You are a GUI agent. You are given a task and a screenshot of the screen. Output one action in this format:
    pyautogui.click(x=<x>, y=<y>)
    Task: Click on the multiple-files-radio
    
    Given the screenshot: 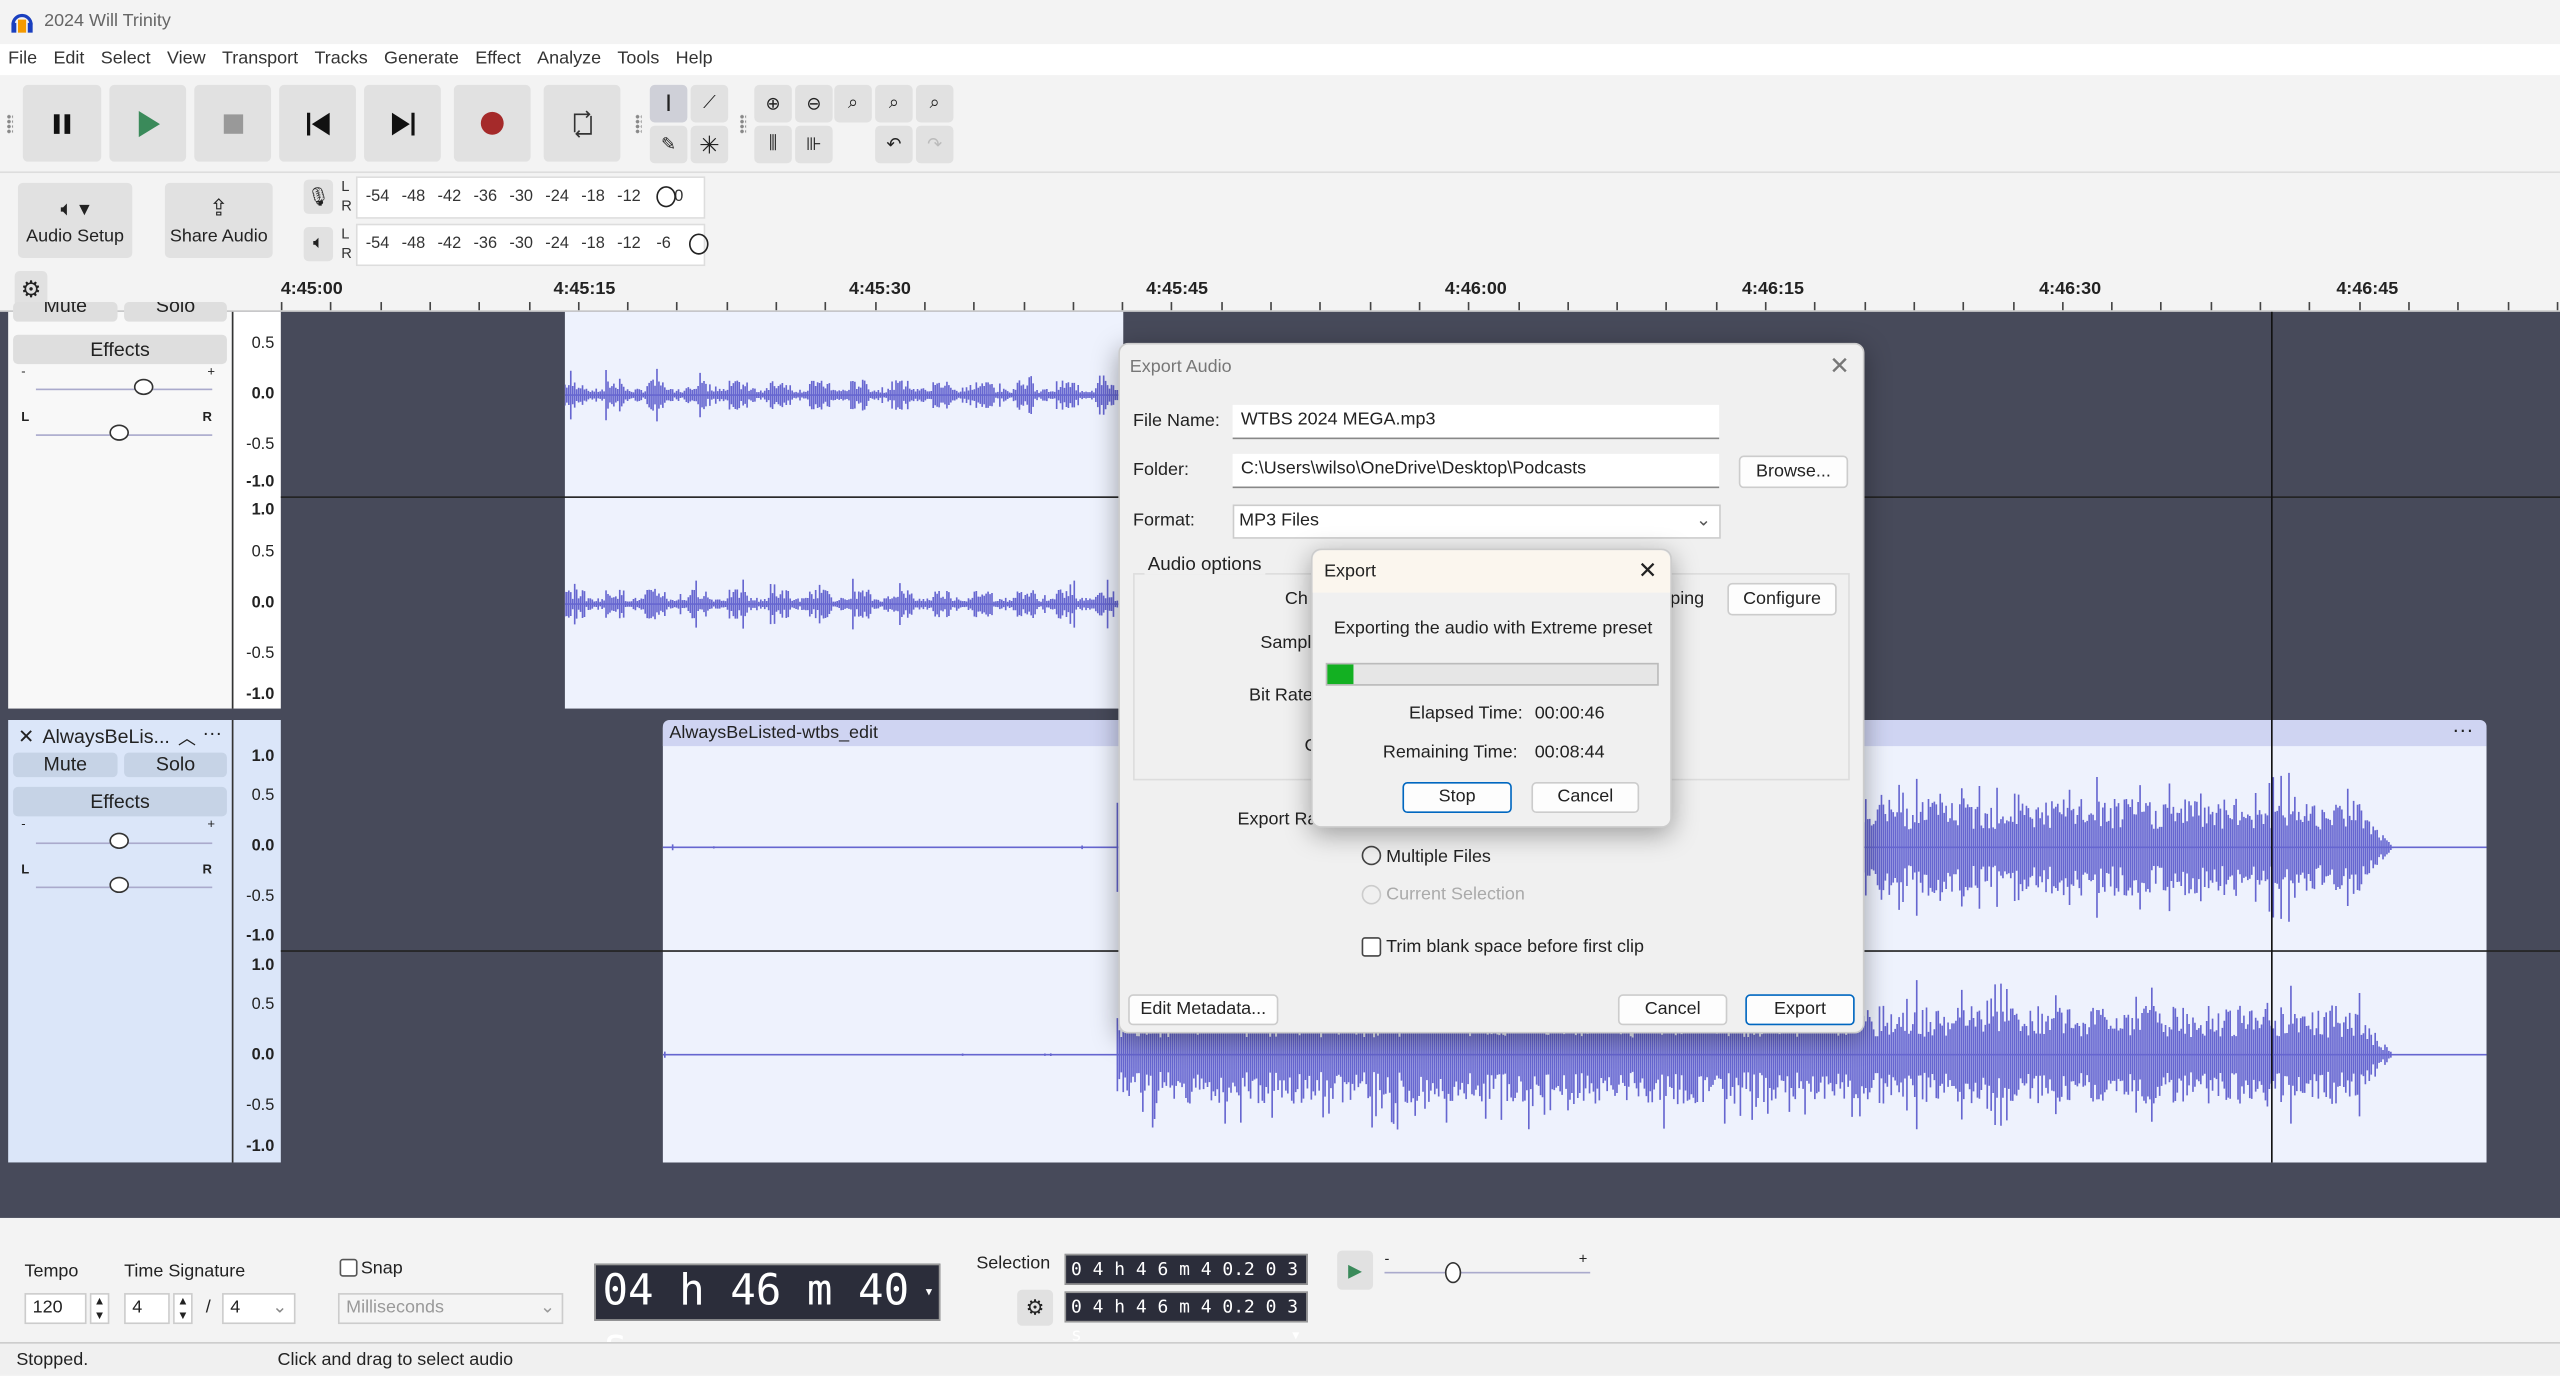 What is the action you would take?
    pyautogui.click(x=1371, y=855)
    